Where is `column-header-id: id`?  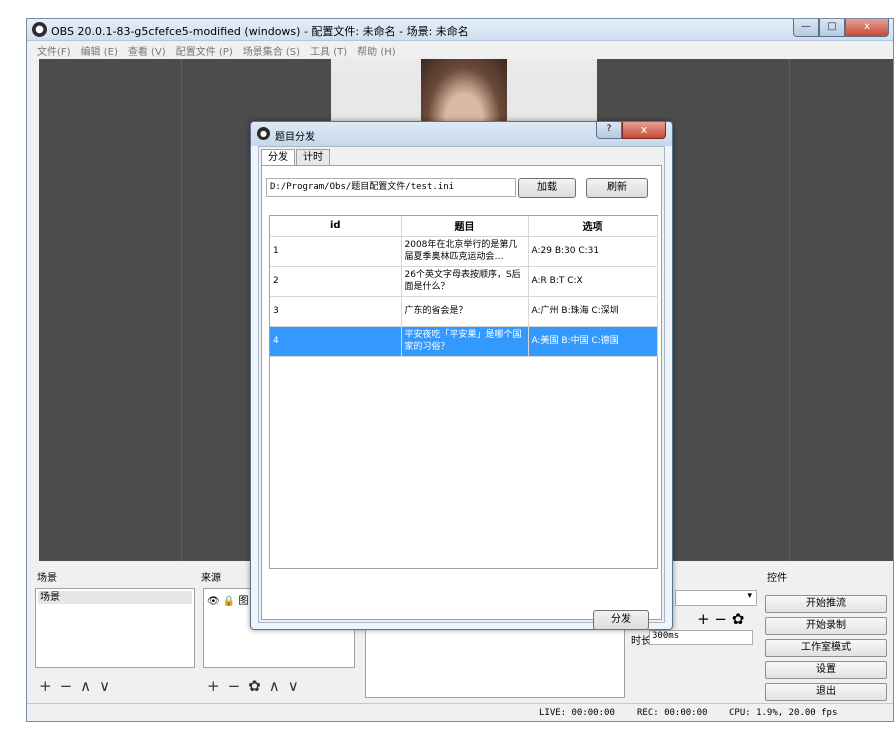
column-header-id: id is located at coordinates (336, 226).